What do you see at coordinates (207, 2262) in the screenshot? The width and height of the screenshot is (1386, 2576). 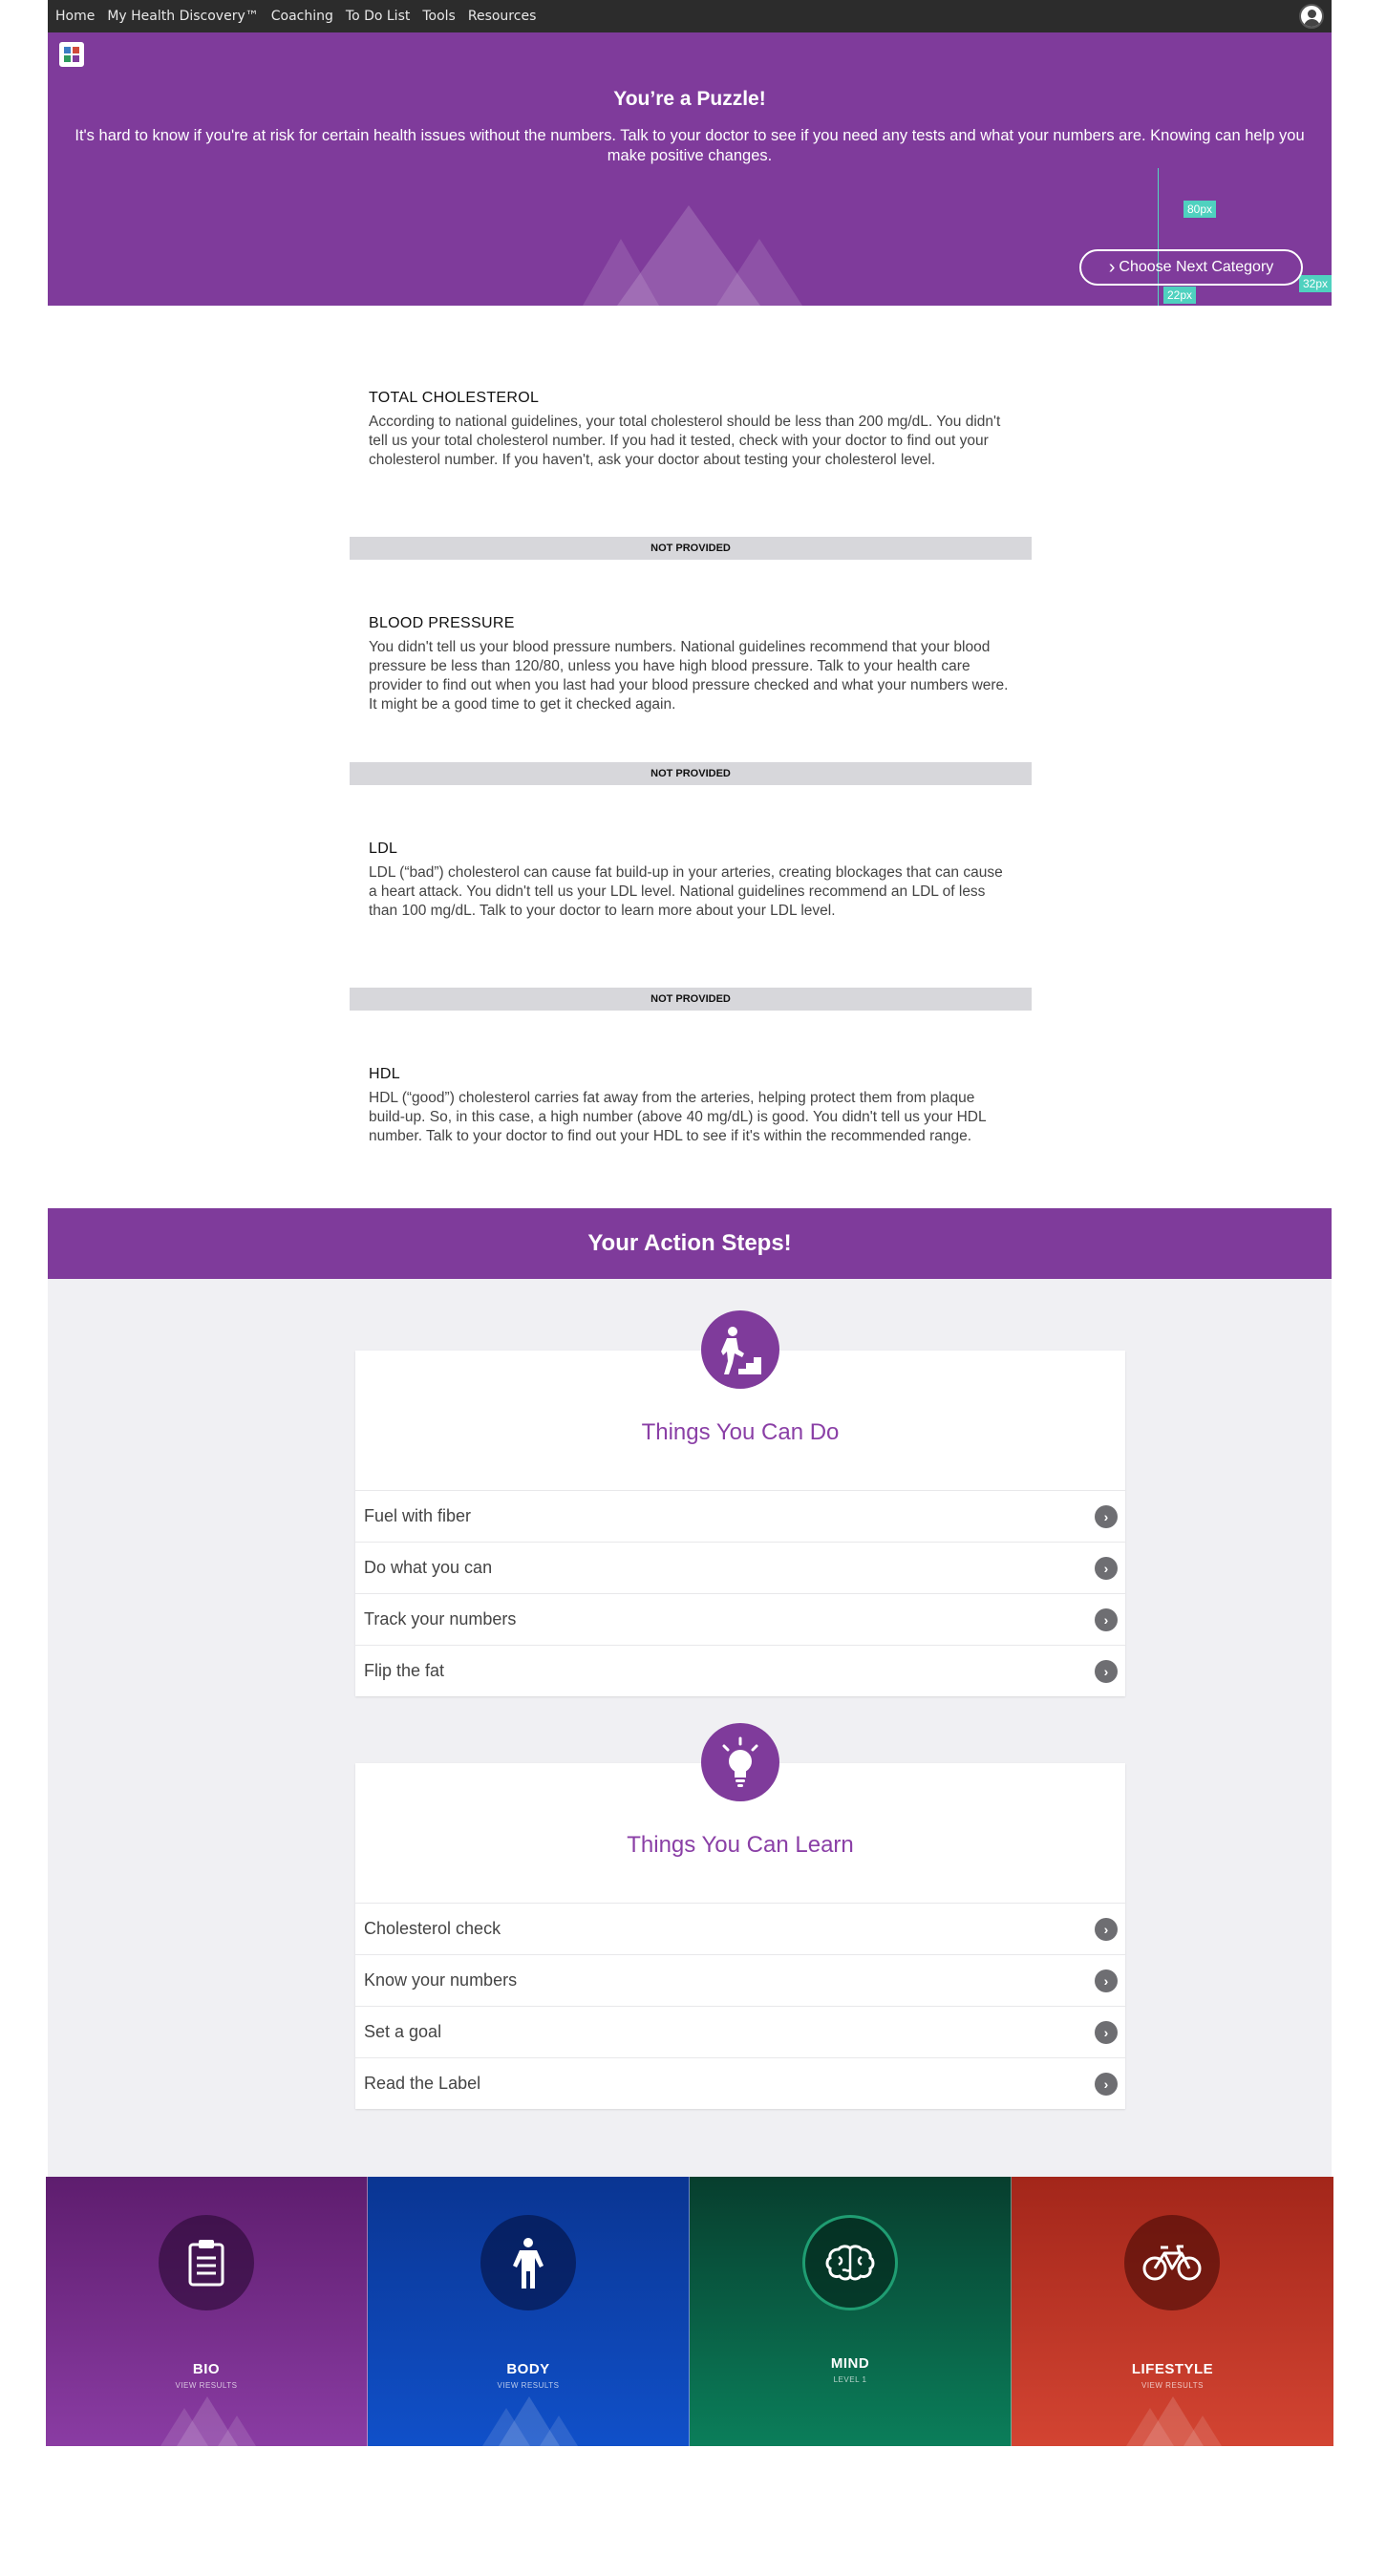 I see `clipboard-icon` at bounding box center [207, 2262].